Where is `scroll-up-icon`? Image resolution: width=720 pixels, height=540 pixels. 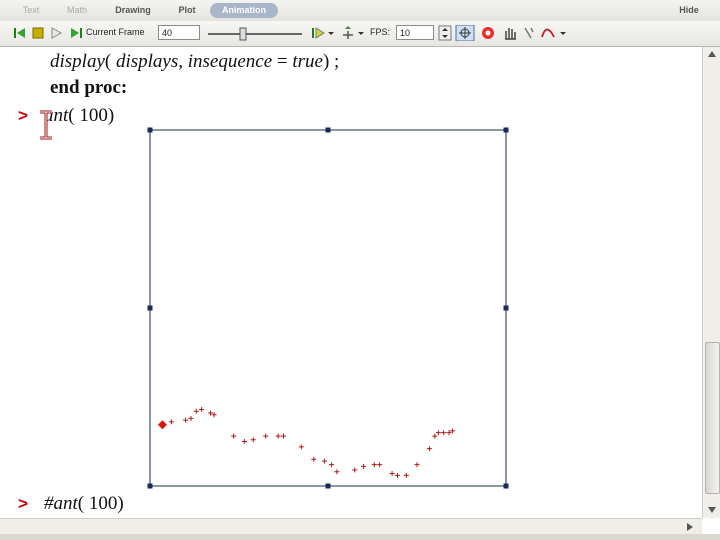
scroll-up-icon is located at coordinates (712, 54).